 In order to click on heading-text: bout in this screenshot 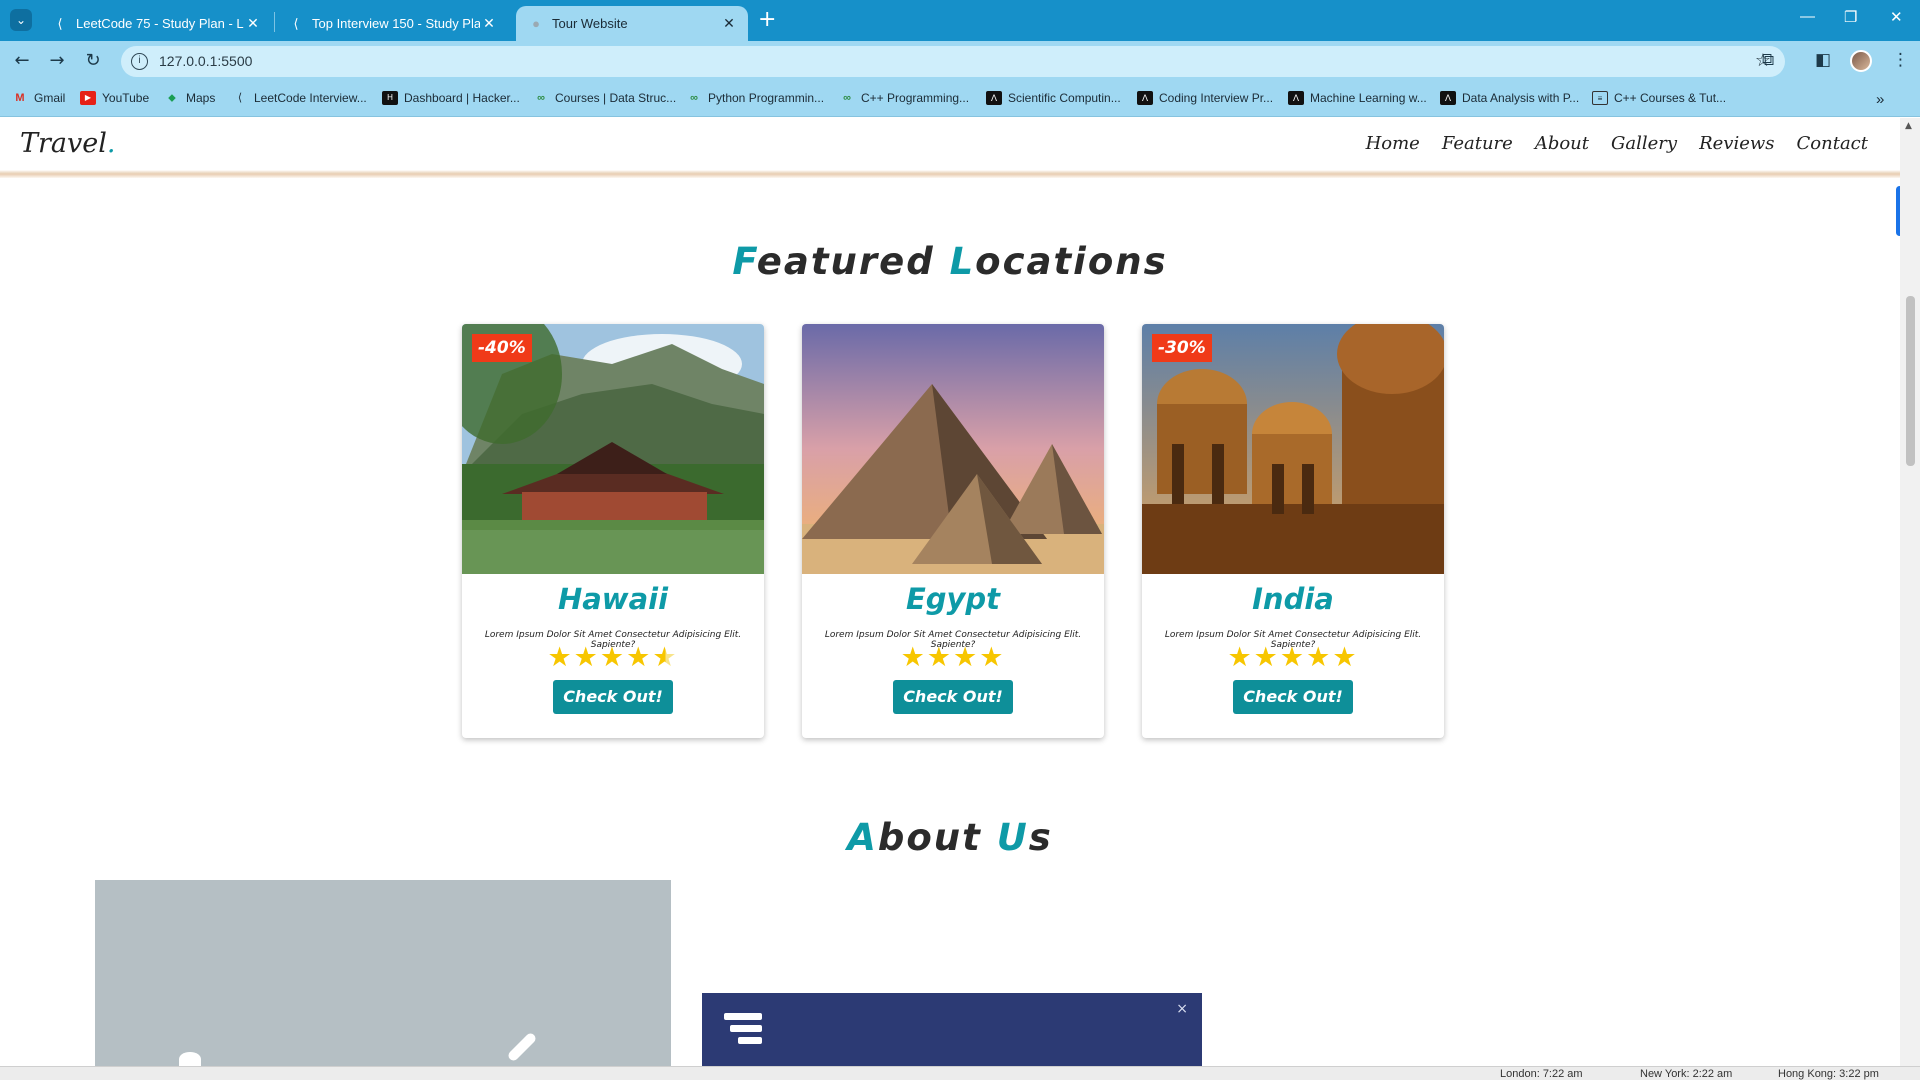, I will do `click(937, 837)`.